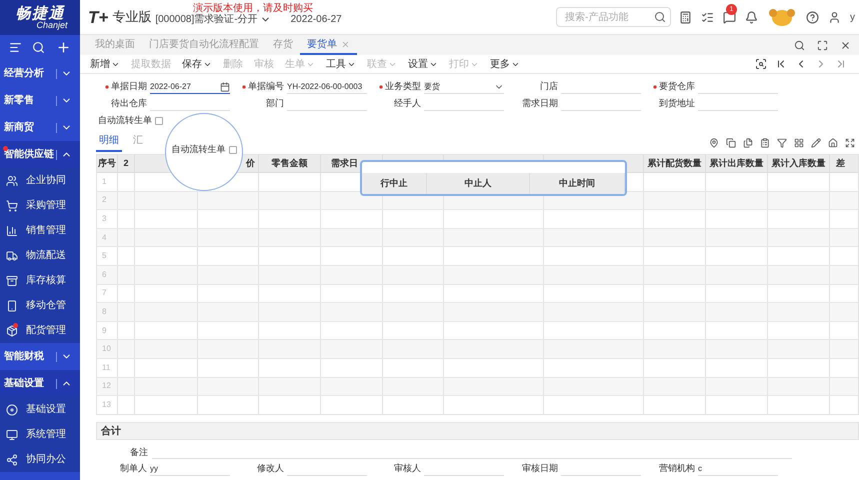 This screenshot has width=859, height=480. What do you see at coordinates (407, 103) in the screenshot?
I see `field-label: 经手人` at bounding box center [407, 103].